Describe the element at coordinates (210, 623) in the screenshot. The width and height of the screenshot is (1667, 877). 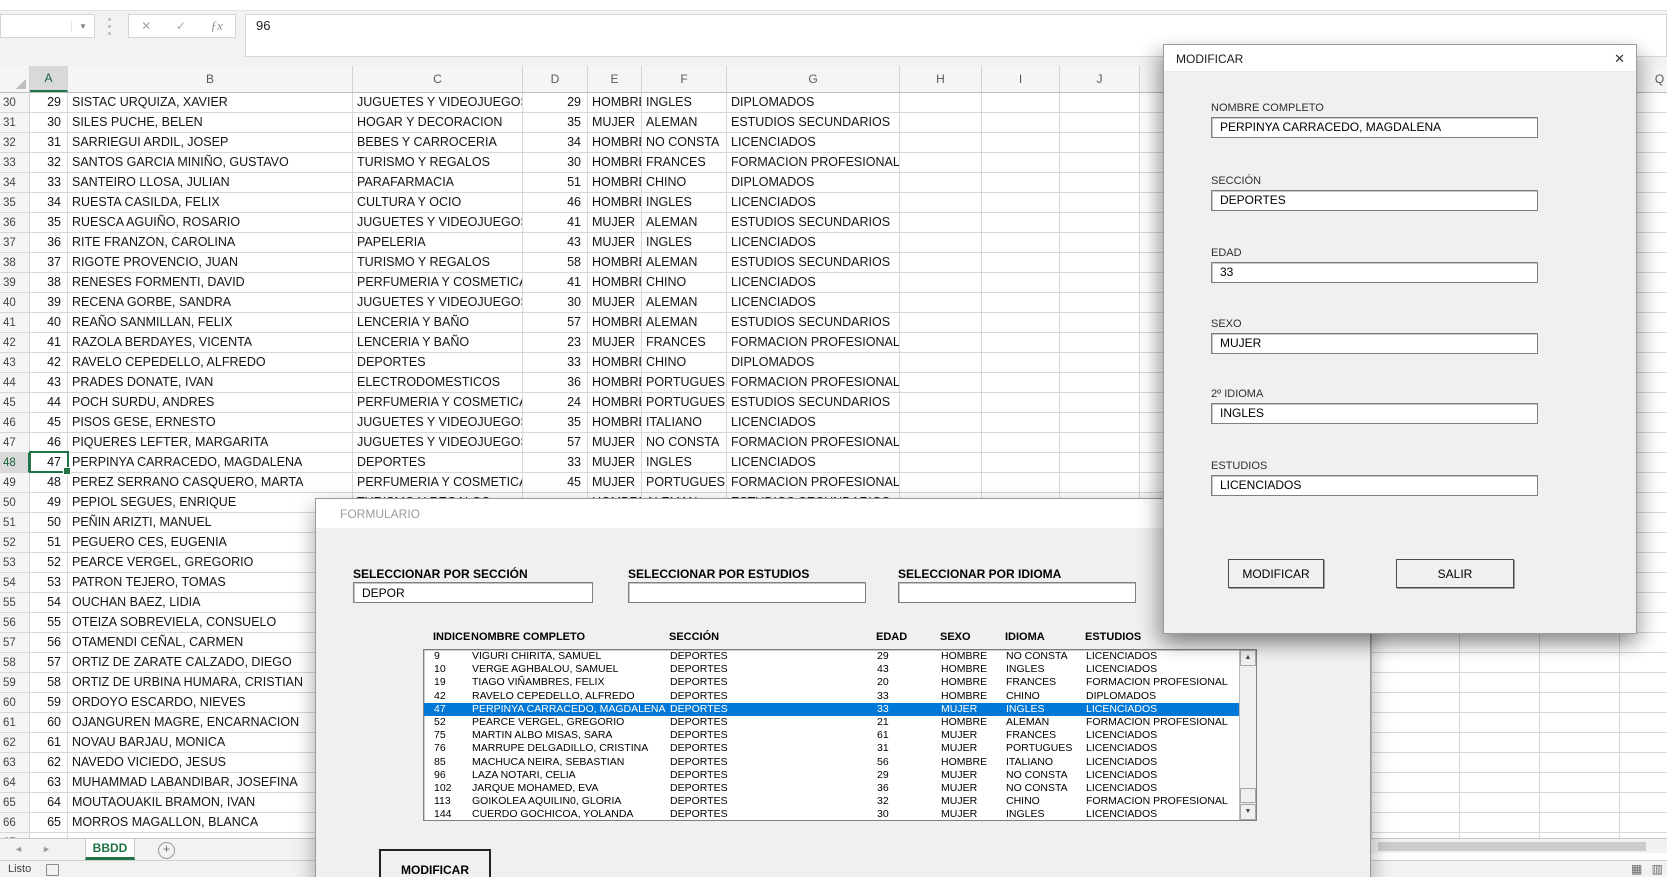
I see `sheet-cell: OTEIZA SOBREVIELA, CONSUELO` at that location.